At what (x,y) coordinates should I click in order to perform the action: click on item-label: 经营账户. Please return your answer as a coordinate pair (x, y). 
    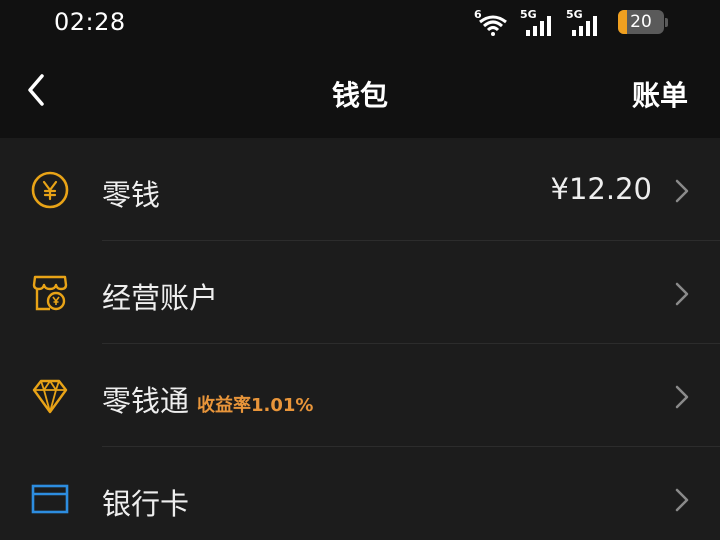
    Looking at the image, I should click on (164, 296).